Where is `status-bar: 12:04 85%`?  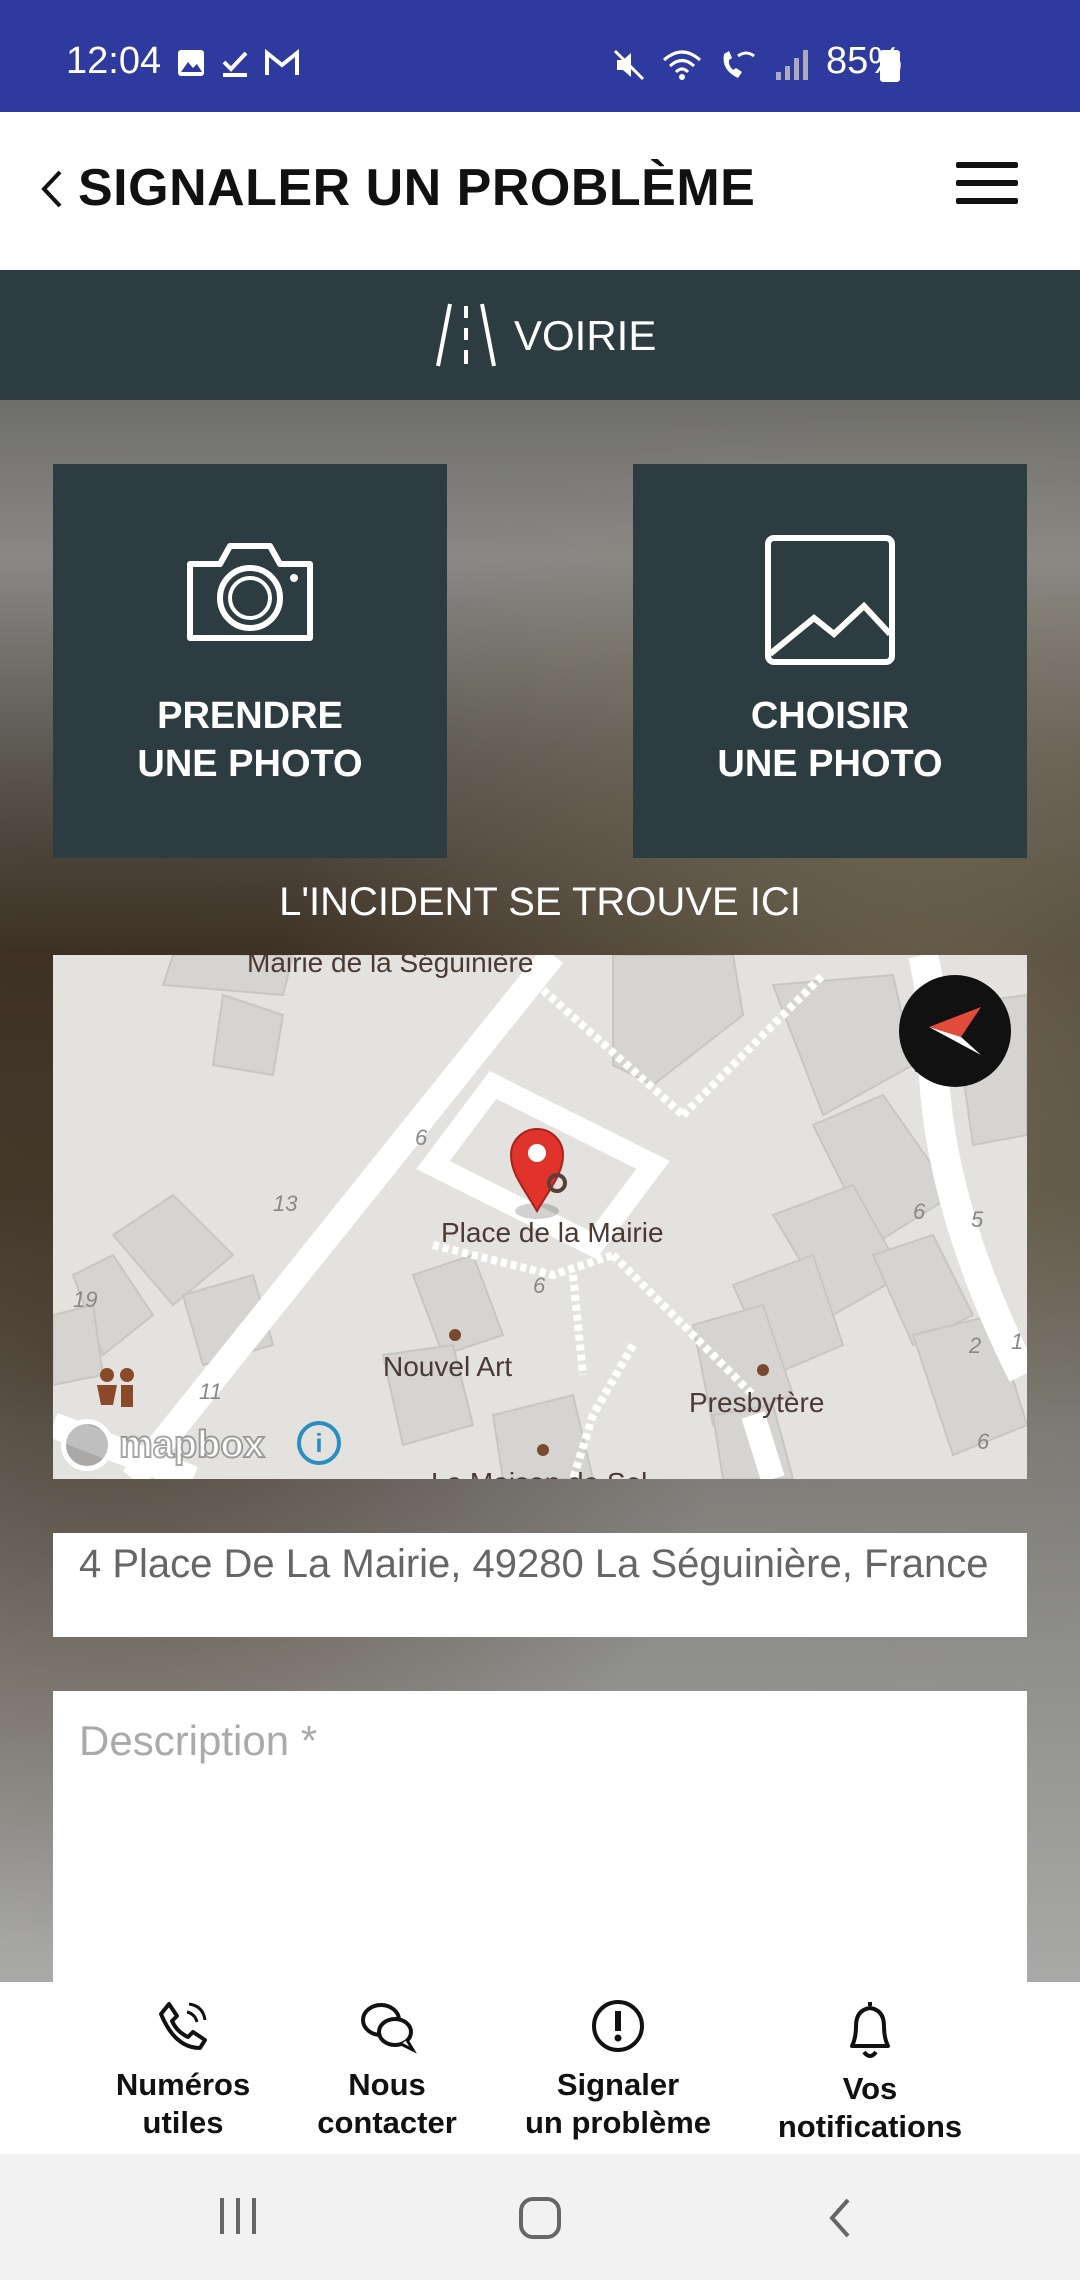
status-bar: 12:04 85% is located at coordinates (540, 56).